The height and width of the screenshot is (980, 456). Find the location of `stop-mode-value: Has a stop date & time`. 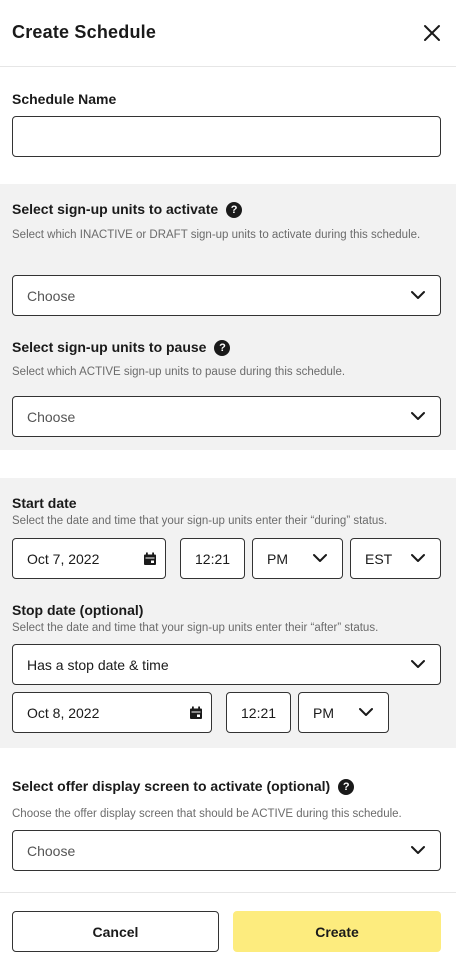

stop-mode-value: Has a stop date & time is located at coordinates (98, 665).